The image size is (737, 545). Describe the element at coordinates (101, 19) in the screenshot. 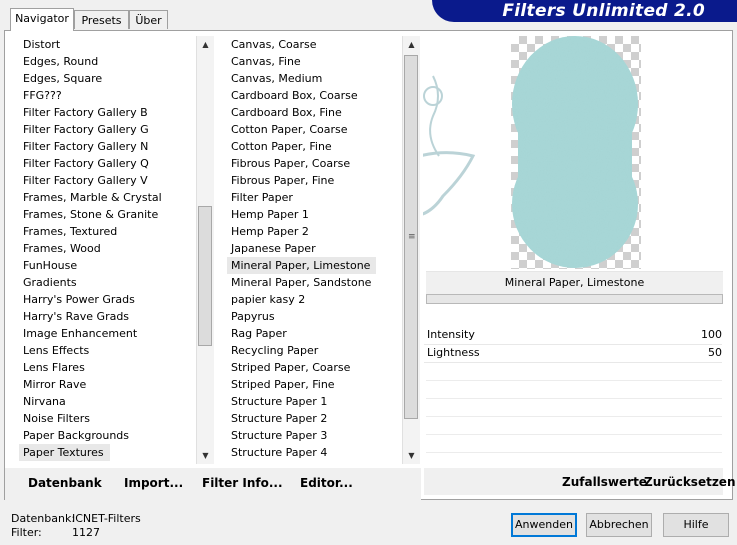

I see `tab-presets: Presets` at that location.